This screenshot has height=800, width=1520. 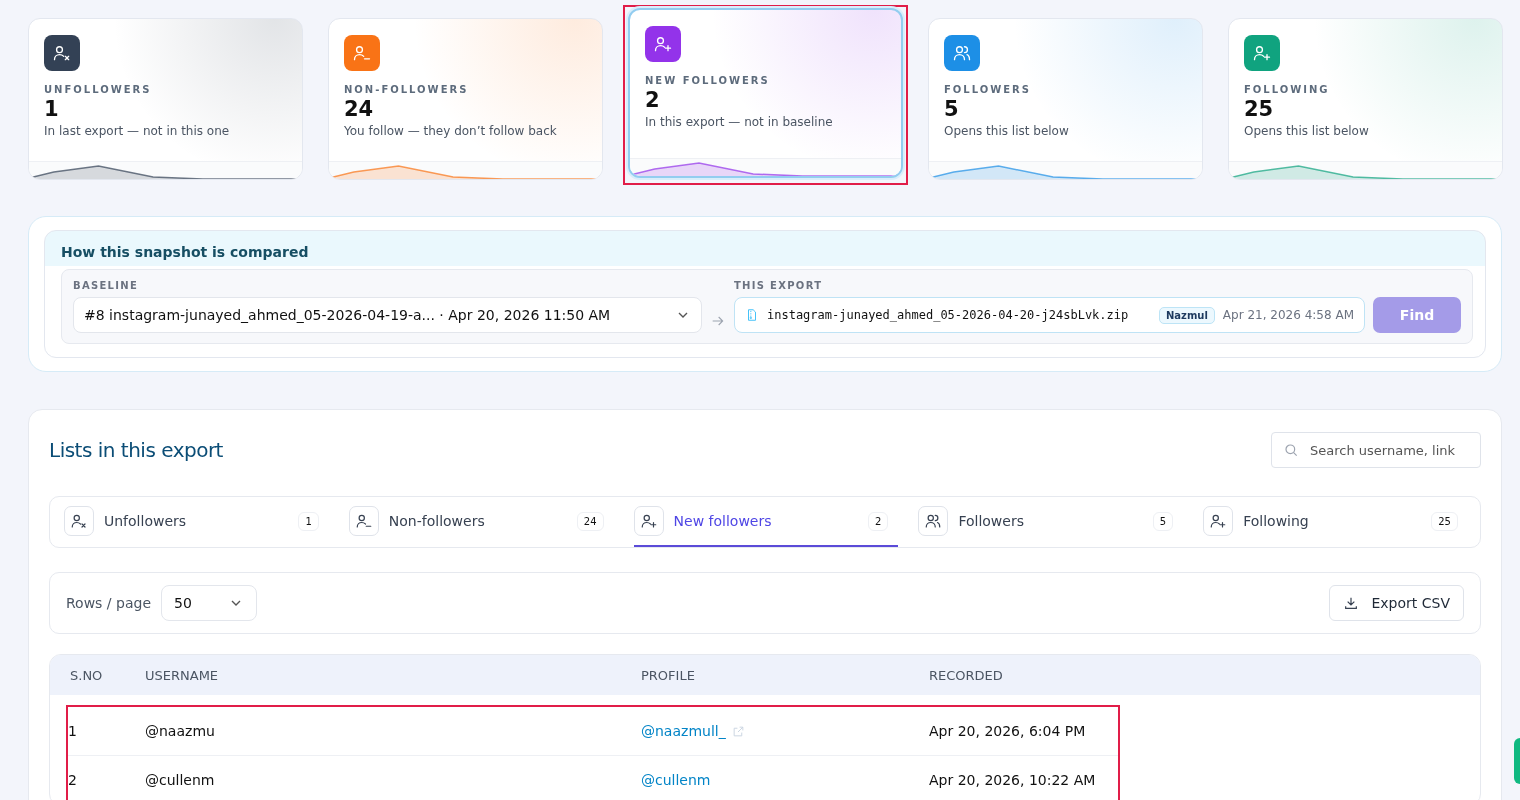 I want to click on stat-card: FOLLOWING 25 Opens this list below, so click(x=1365, y=99).